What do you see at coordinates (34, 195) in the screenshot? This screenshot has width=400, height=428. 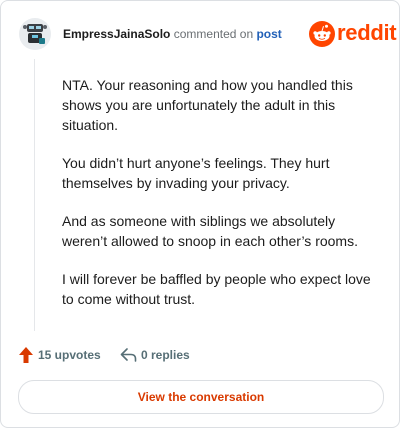 I see `thread-line` at bounding box center [34, 195].